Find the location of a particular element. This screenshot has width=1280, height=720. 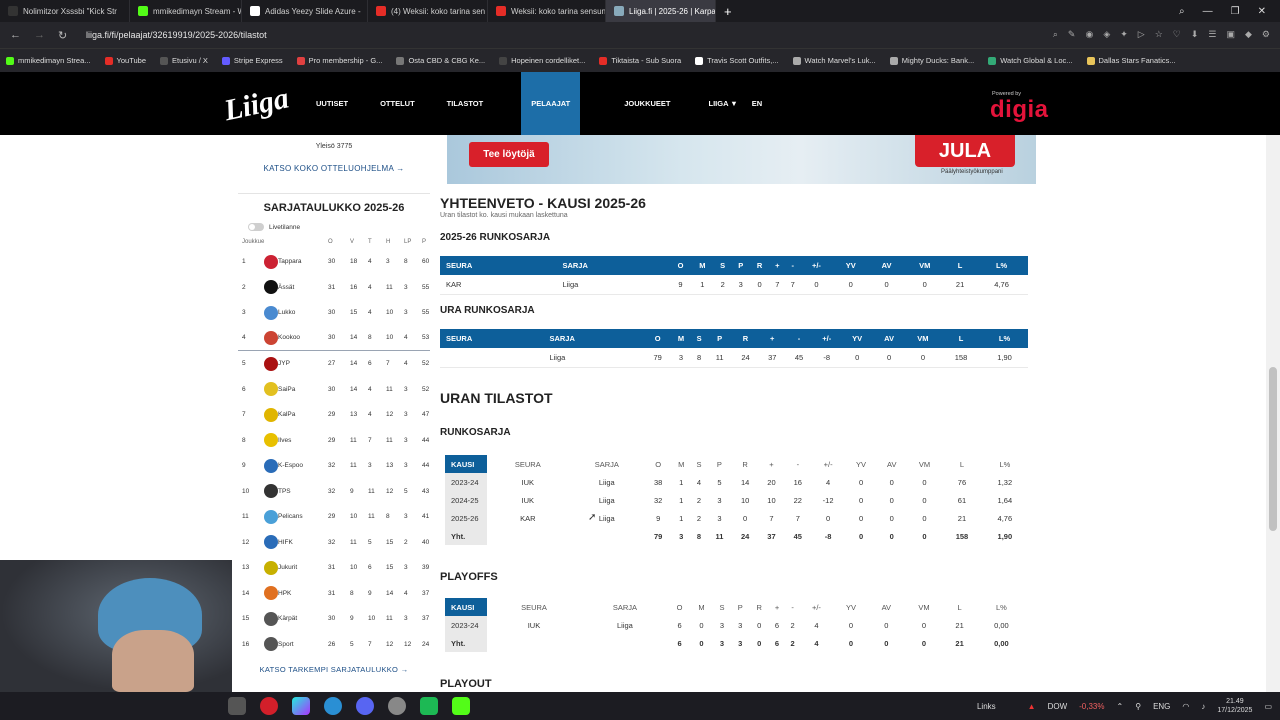

standings-row: 4 Kookoo 30 14 8 10 4 53 is located at coordinates (334, 338).